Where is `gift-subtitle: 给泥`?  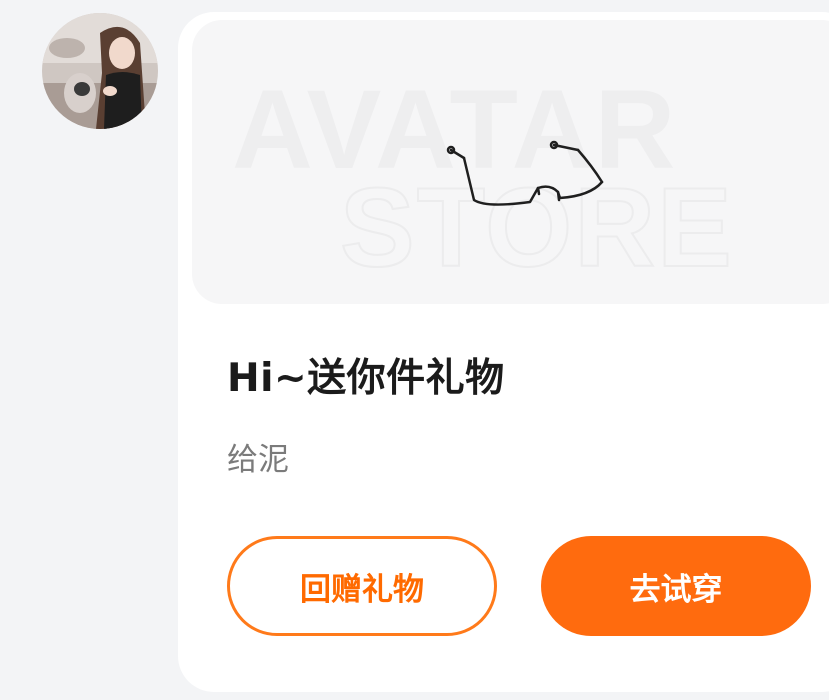 gift-subtitle: 给泥 is located at coordinates (258, 460).